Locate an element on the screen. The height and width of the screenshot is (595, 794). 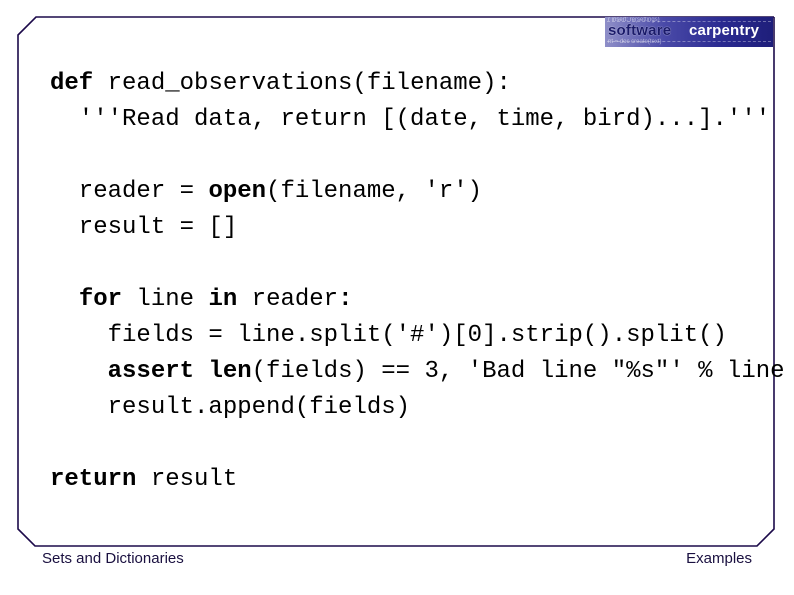
code-keyword: in is located at coordinates (223, 299).